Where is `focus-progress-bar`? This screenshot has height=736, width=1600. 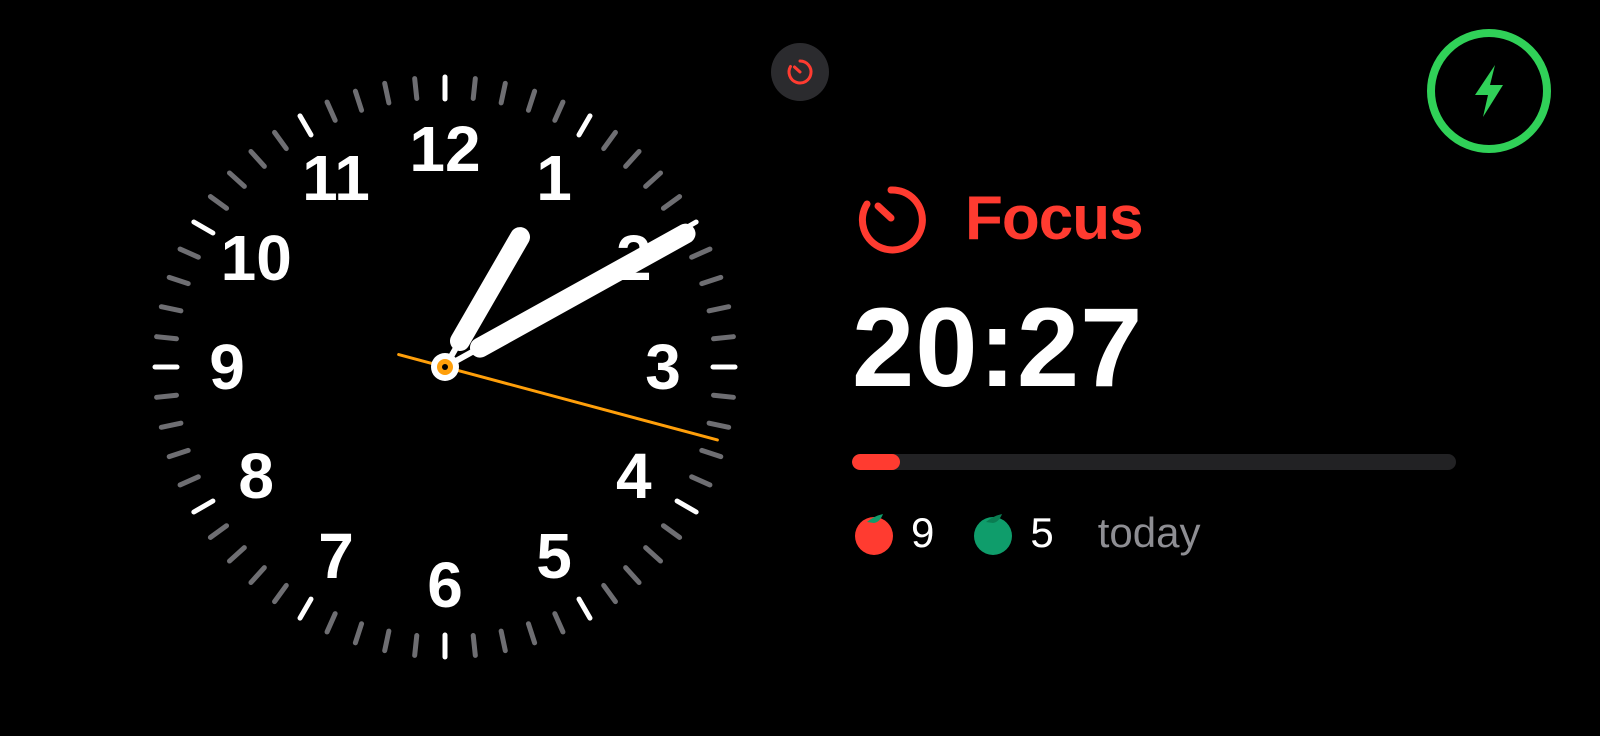
focus-progress-bar is located at coordinates (1154, 462).